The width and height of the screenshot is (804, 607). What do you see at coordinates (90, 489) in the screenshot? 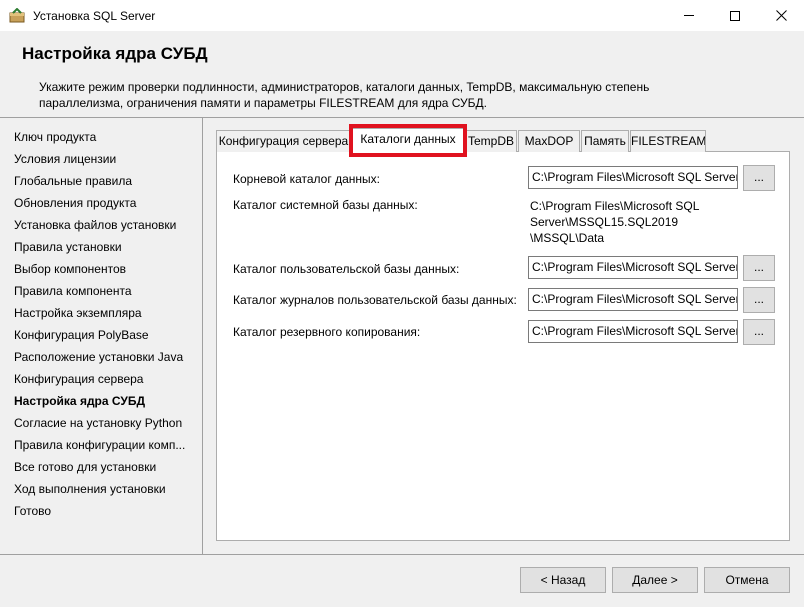
I see `nav-item-install-progress: Ход выполнения установки` at bounding box center [90, 489].